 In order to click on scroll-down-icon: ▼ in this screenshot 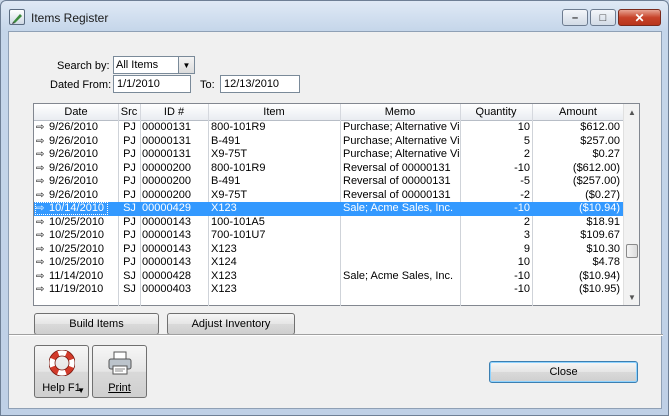, I will do `click(632, 297)`.